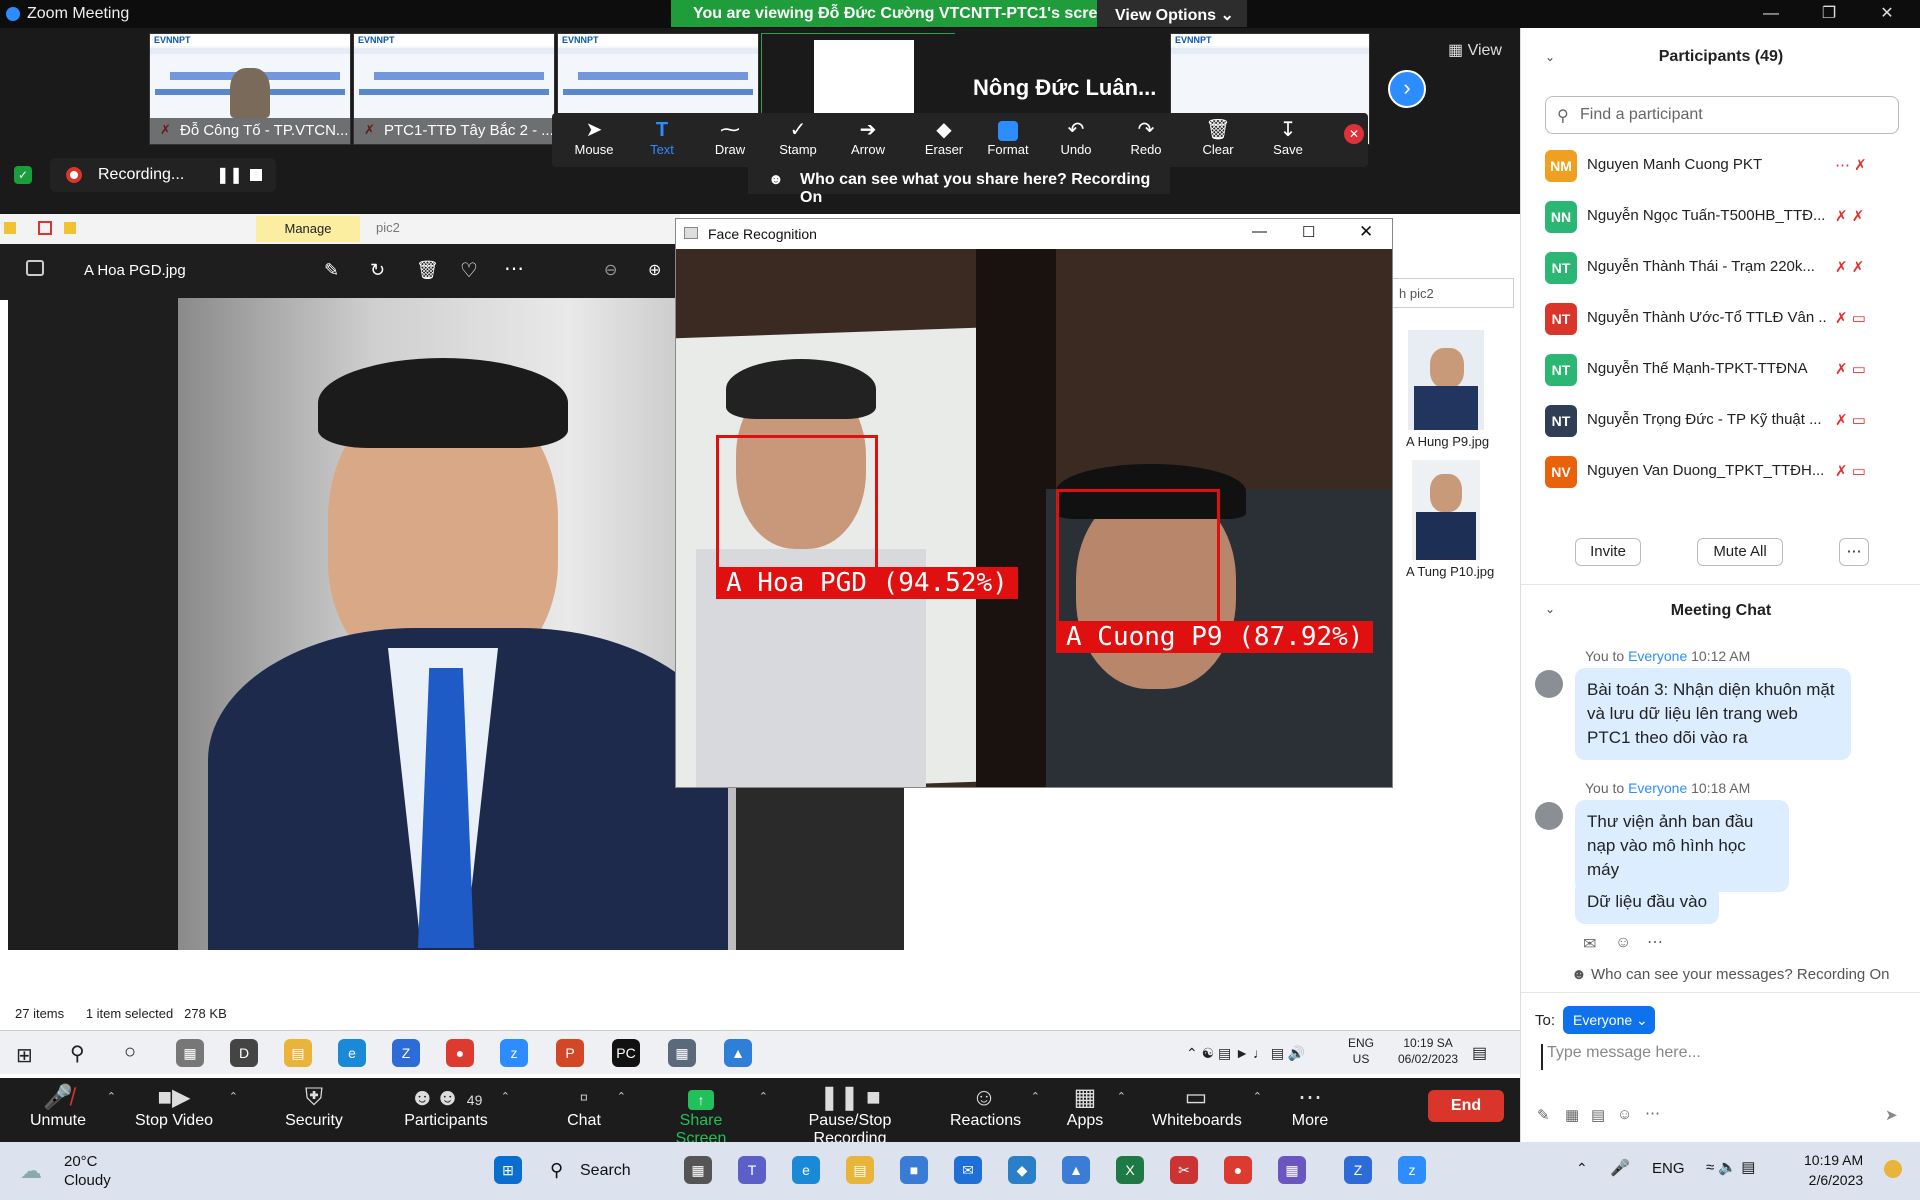  I want to click on reactions-button: ☺ Reactions ⌃, so click(995, 1107).